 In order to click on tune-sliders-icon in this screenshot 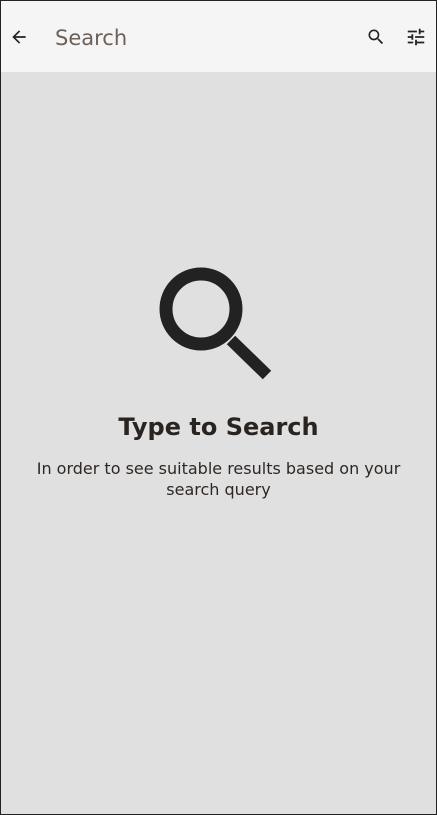, I will do `click(416, 37)`.